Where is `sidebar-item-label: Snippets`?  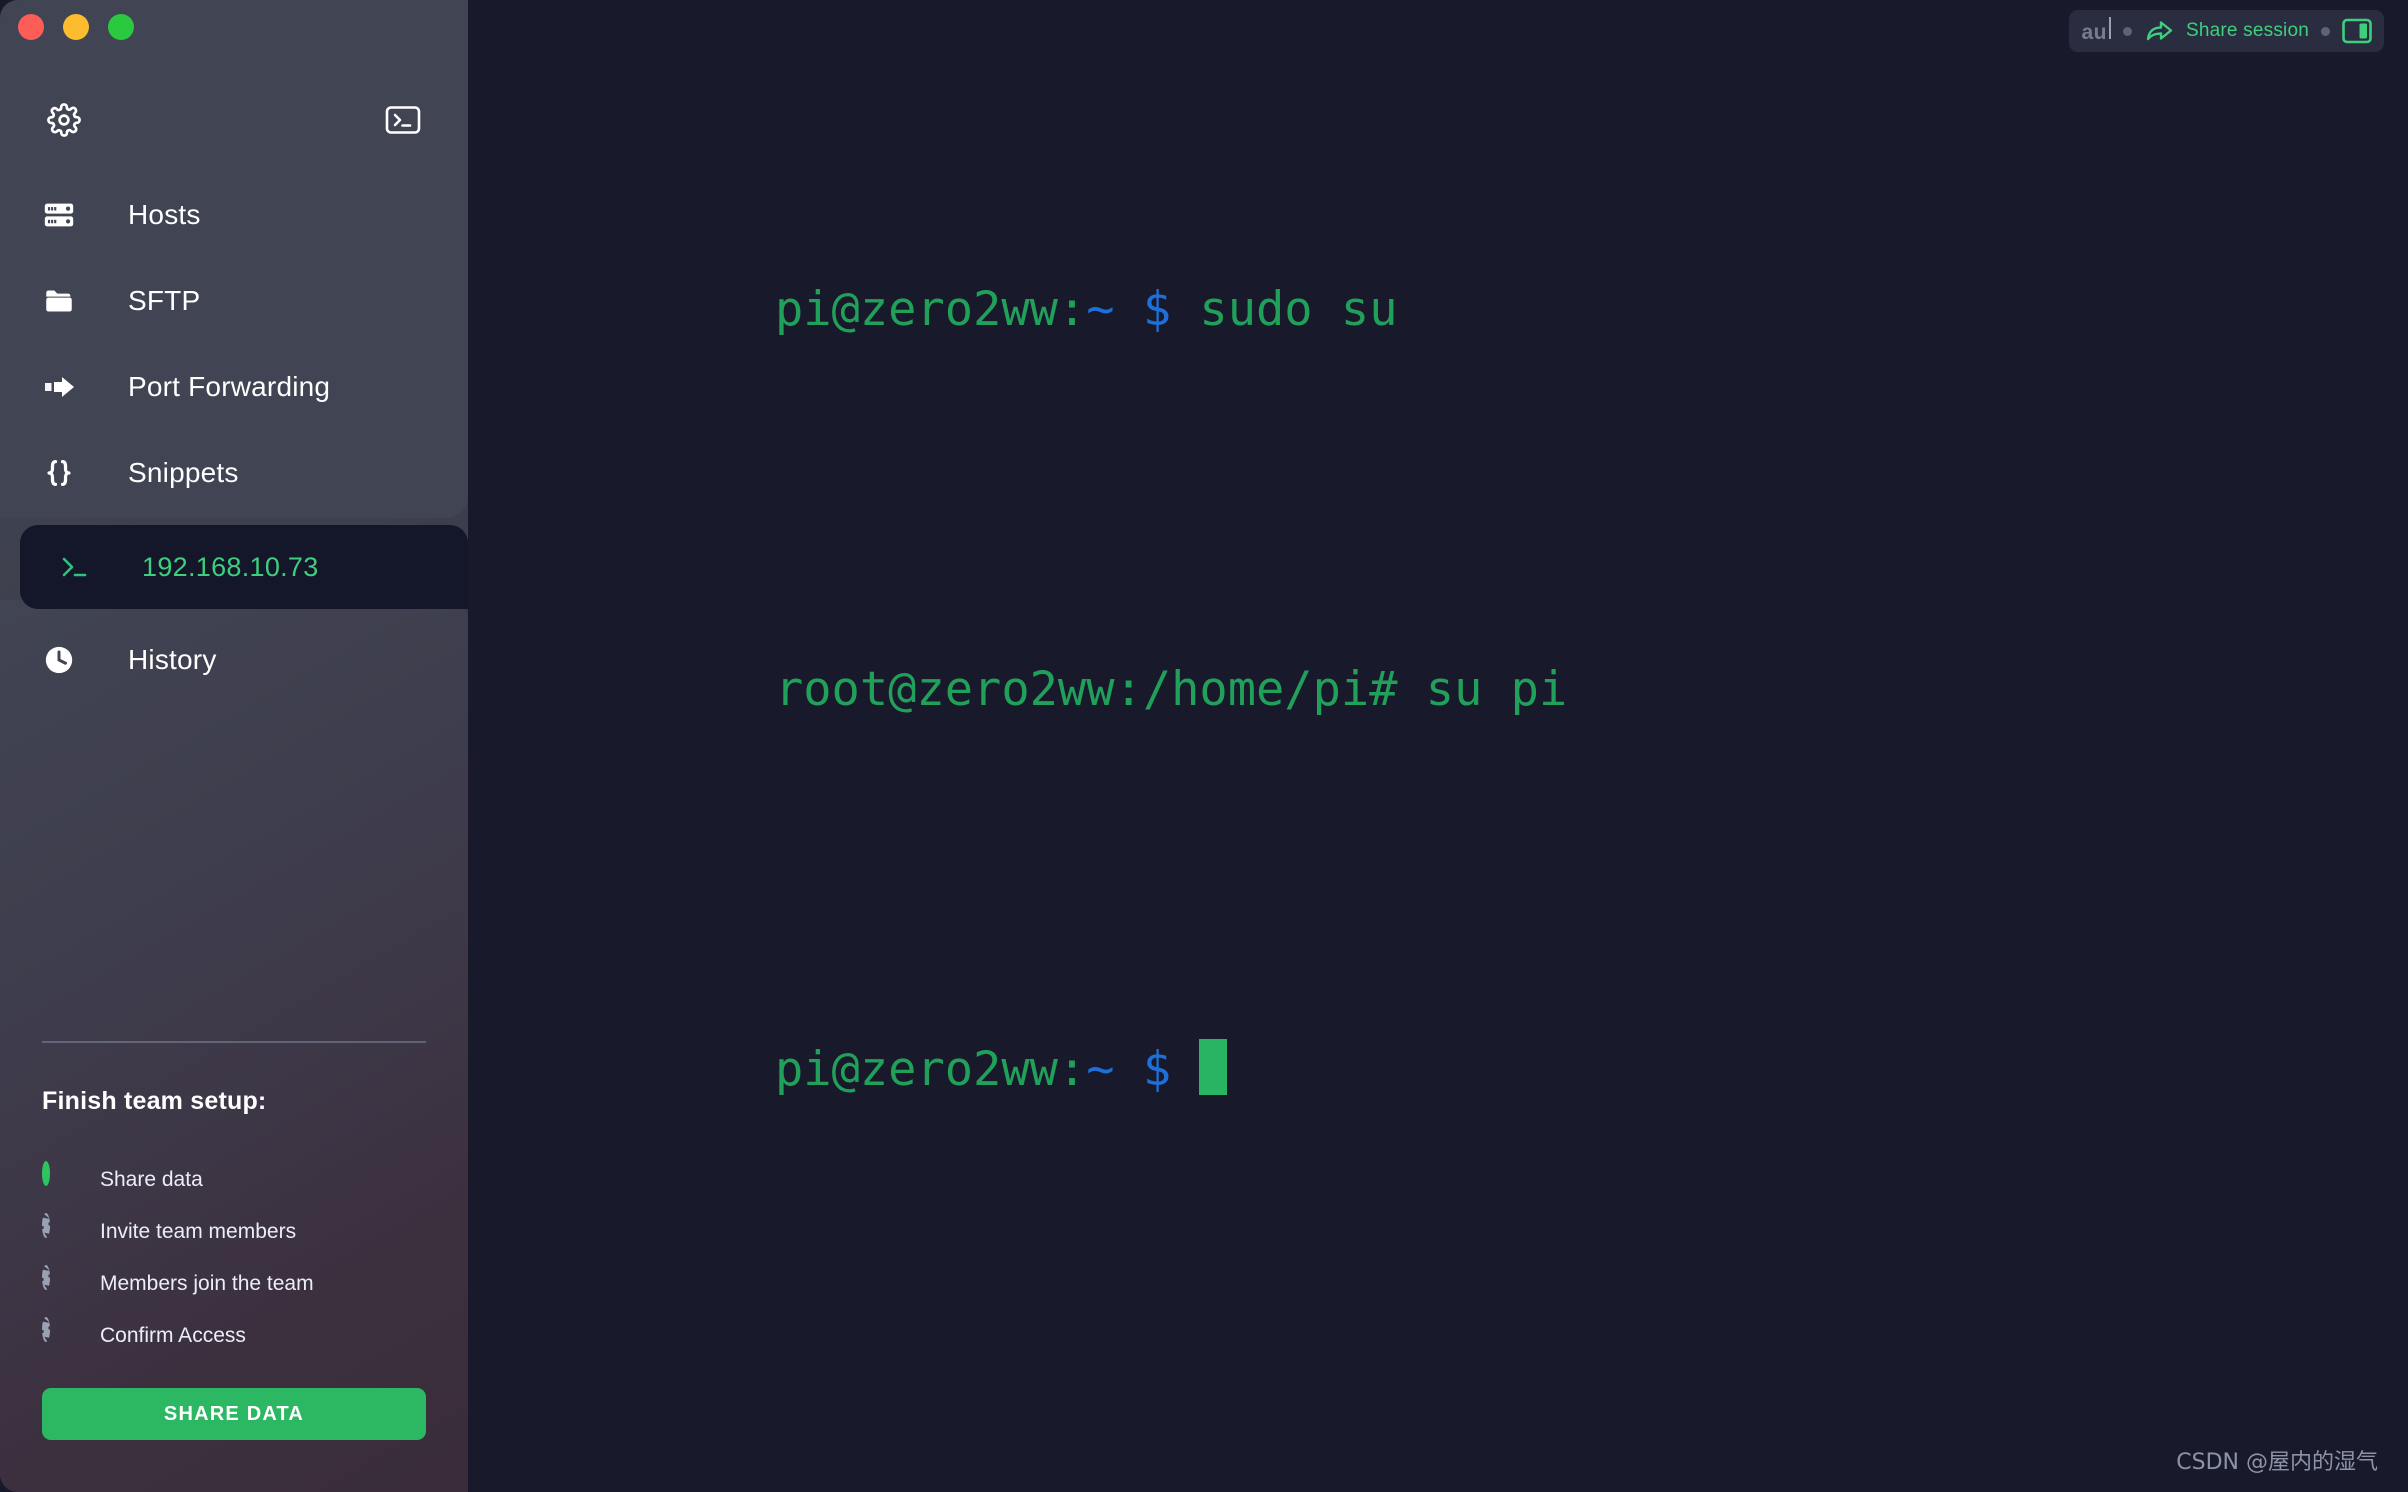
sidebar-item-label: Snippets is located at coordinates (183, 472).